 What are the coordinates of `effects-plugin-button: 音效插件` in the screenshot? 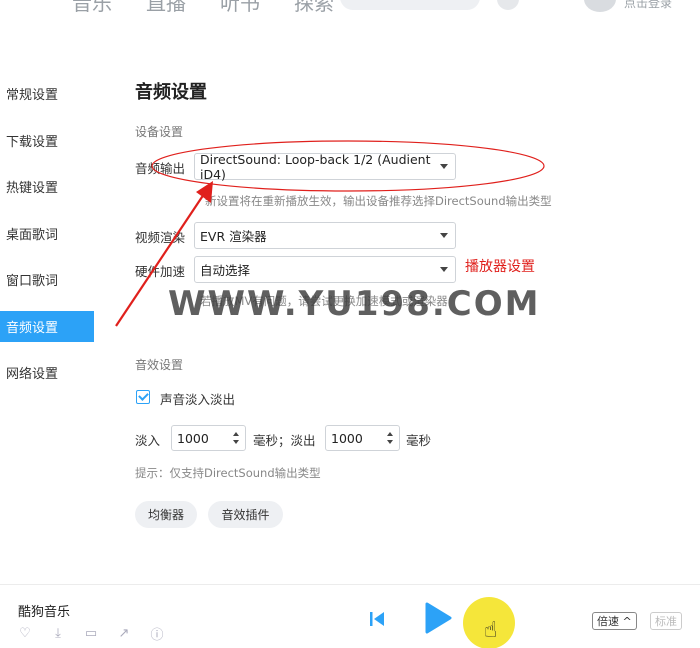 It's located at (245, 514).